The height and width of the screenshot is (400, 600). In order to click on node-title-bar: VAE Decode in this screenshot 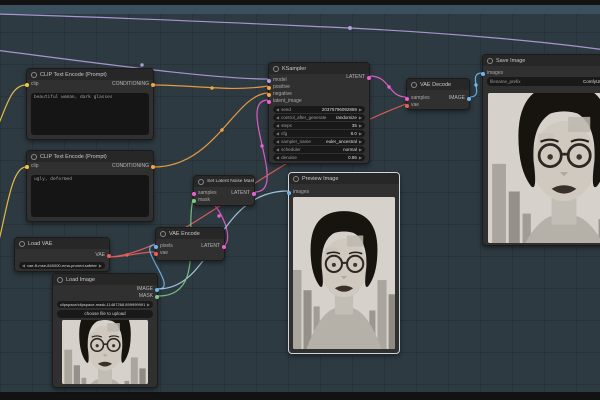, I will do `click(438, 84)`.